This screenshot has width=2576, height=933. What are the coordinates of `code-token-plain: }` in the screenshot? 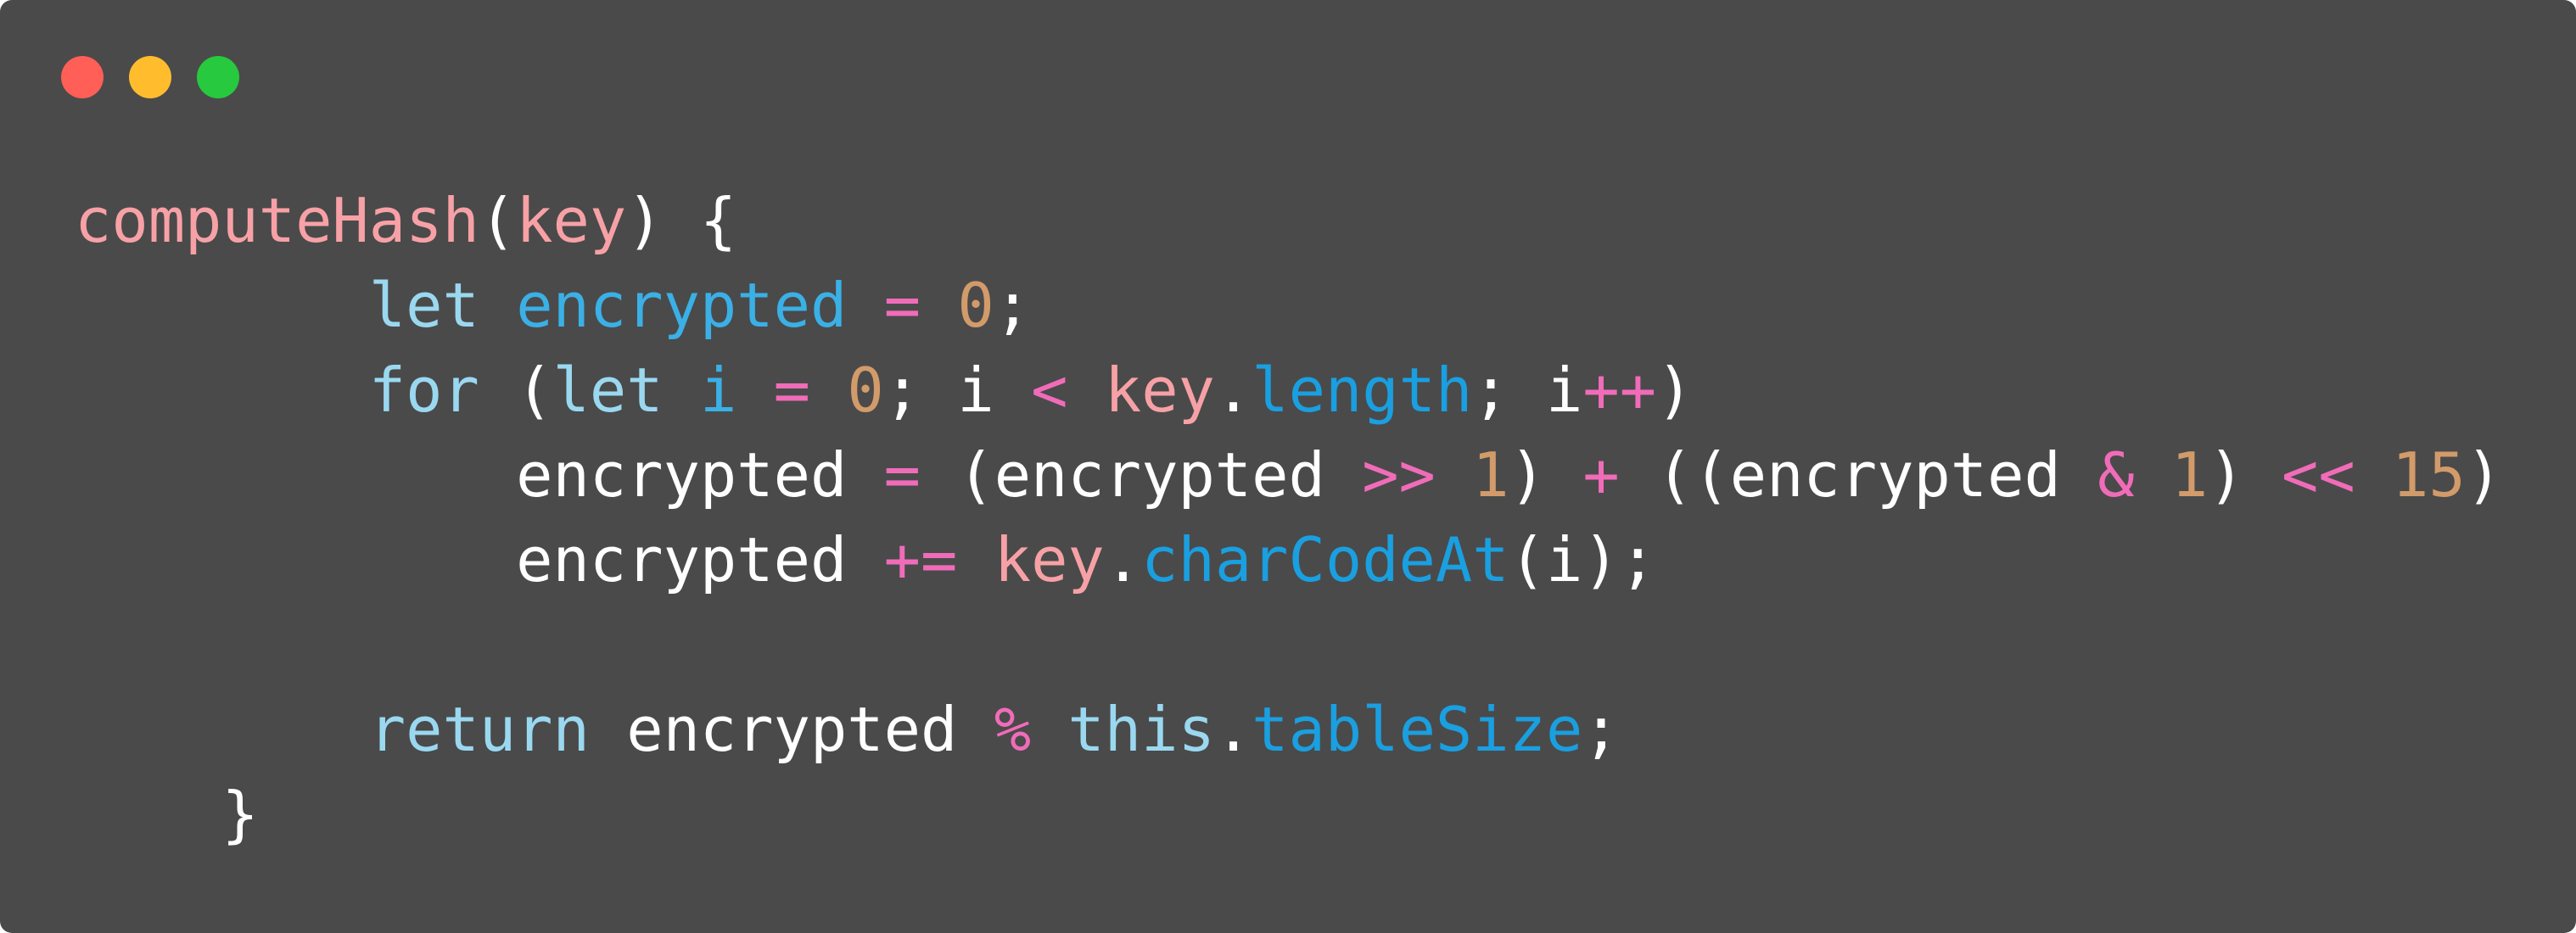 It's located at (167, 814).